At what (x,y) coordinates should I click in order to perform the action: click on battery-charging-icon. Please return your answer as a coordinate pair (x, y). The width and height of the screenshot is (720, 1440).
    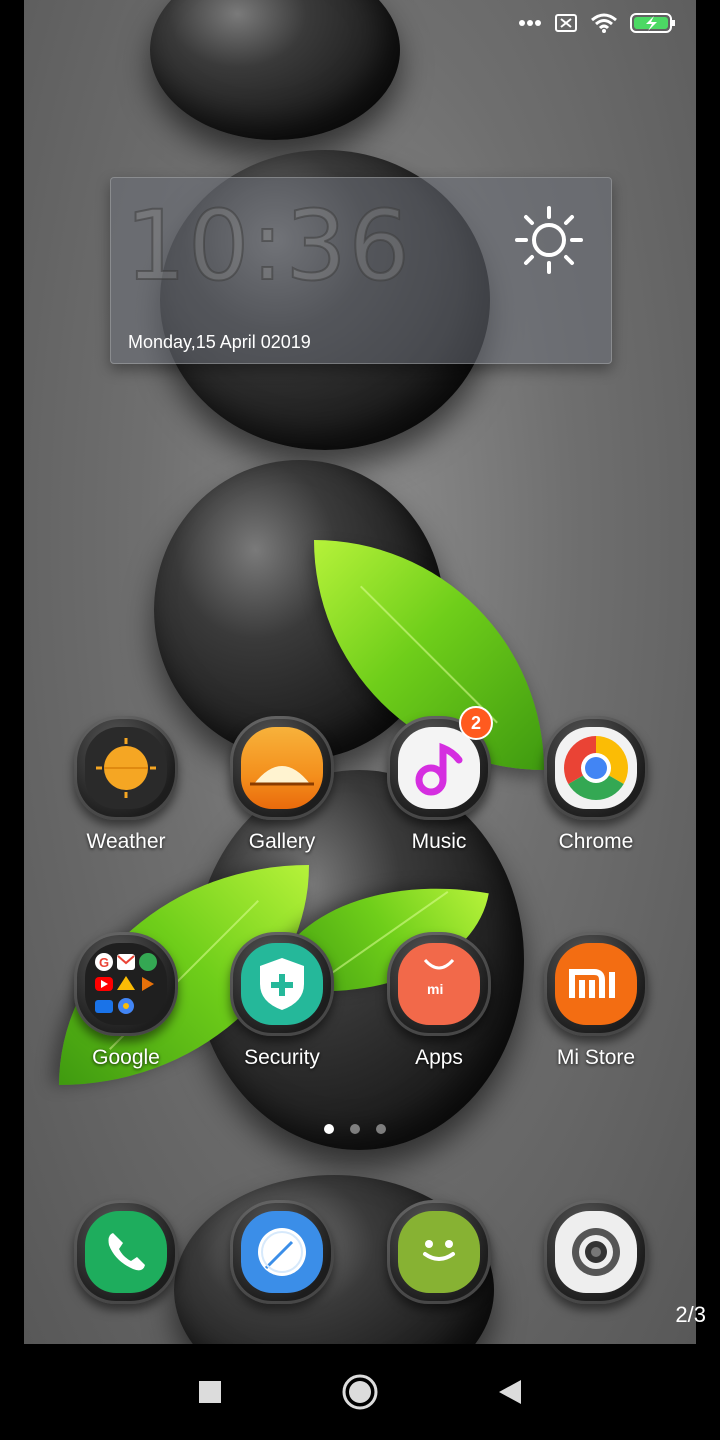
    Looking at the image, I should click on (653, 23).